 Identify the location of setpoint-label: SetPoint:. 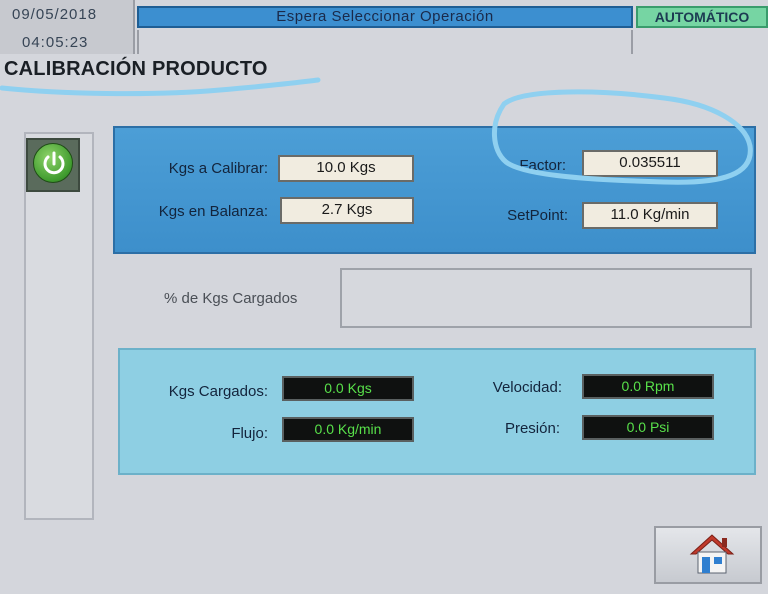
(537, 215).